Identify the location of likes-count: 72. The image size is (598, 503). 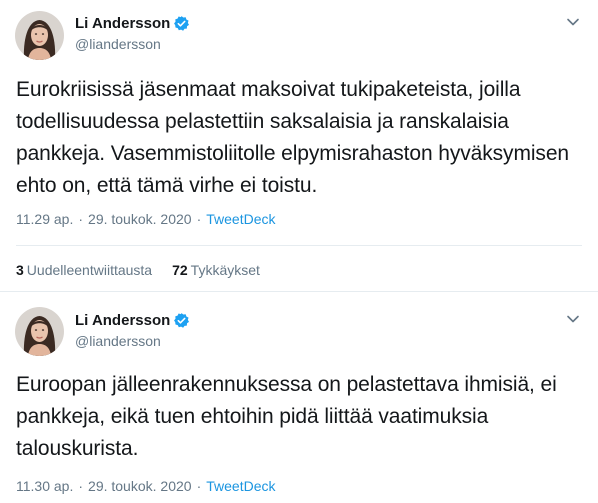
(180, 270).